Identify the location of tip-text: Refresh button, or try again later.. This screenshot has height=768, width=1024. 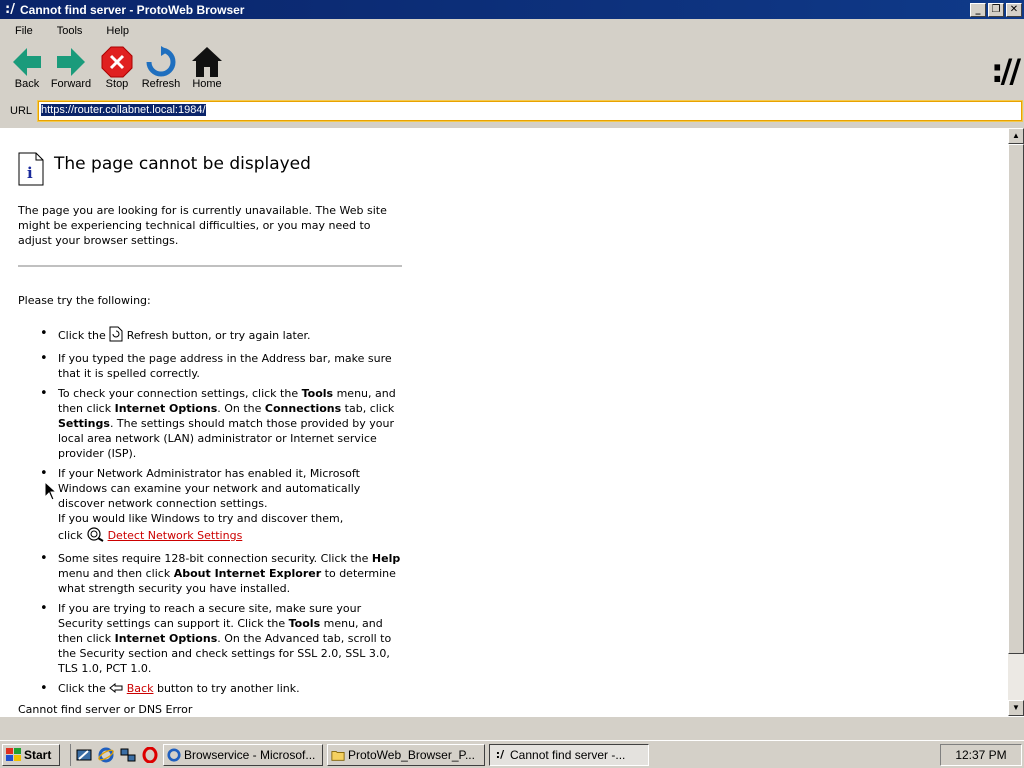
(217, 335).